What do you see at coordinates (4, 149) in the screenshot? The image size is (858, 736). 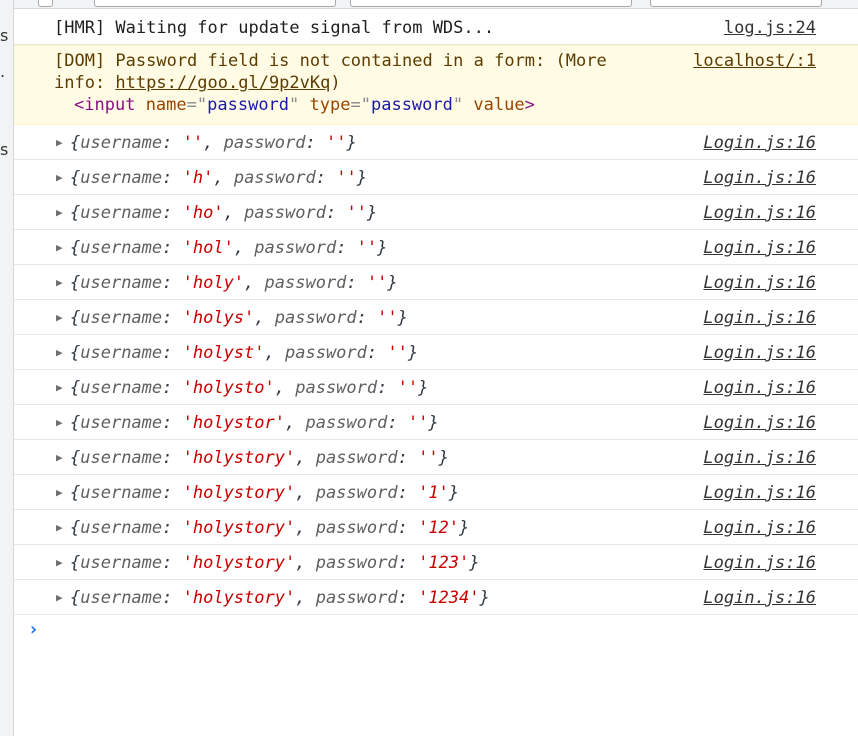 I see `left-edge-char: s` at bounding box center [4, 149].